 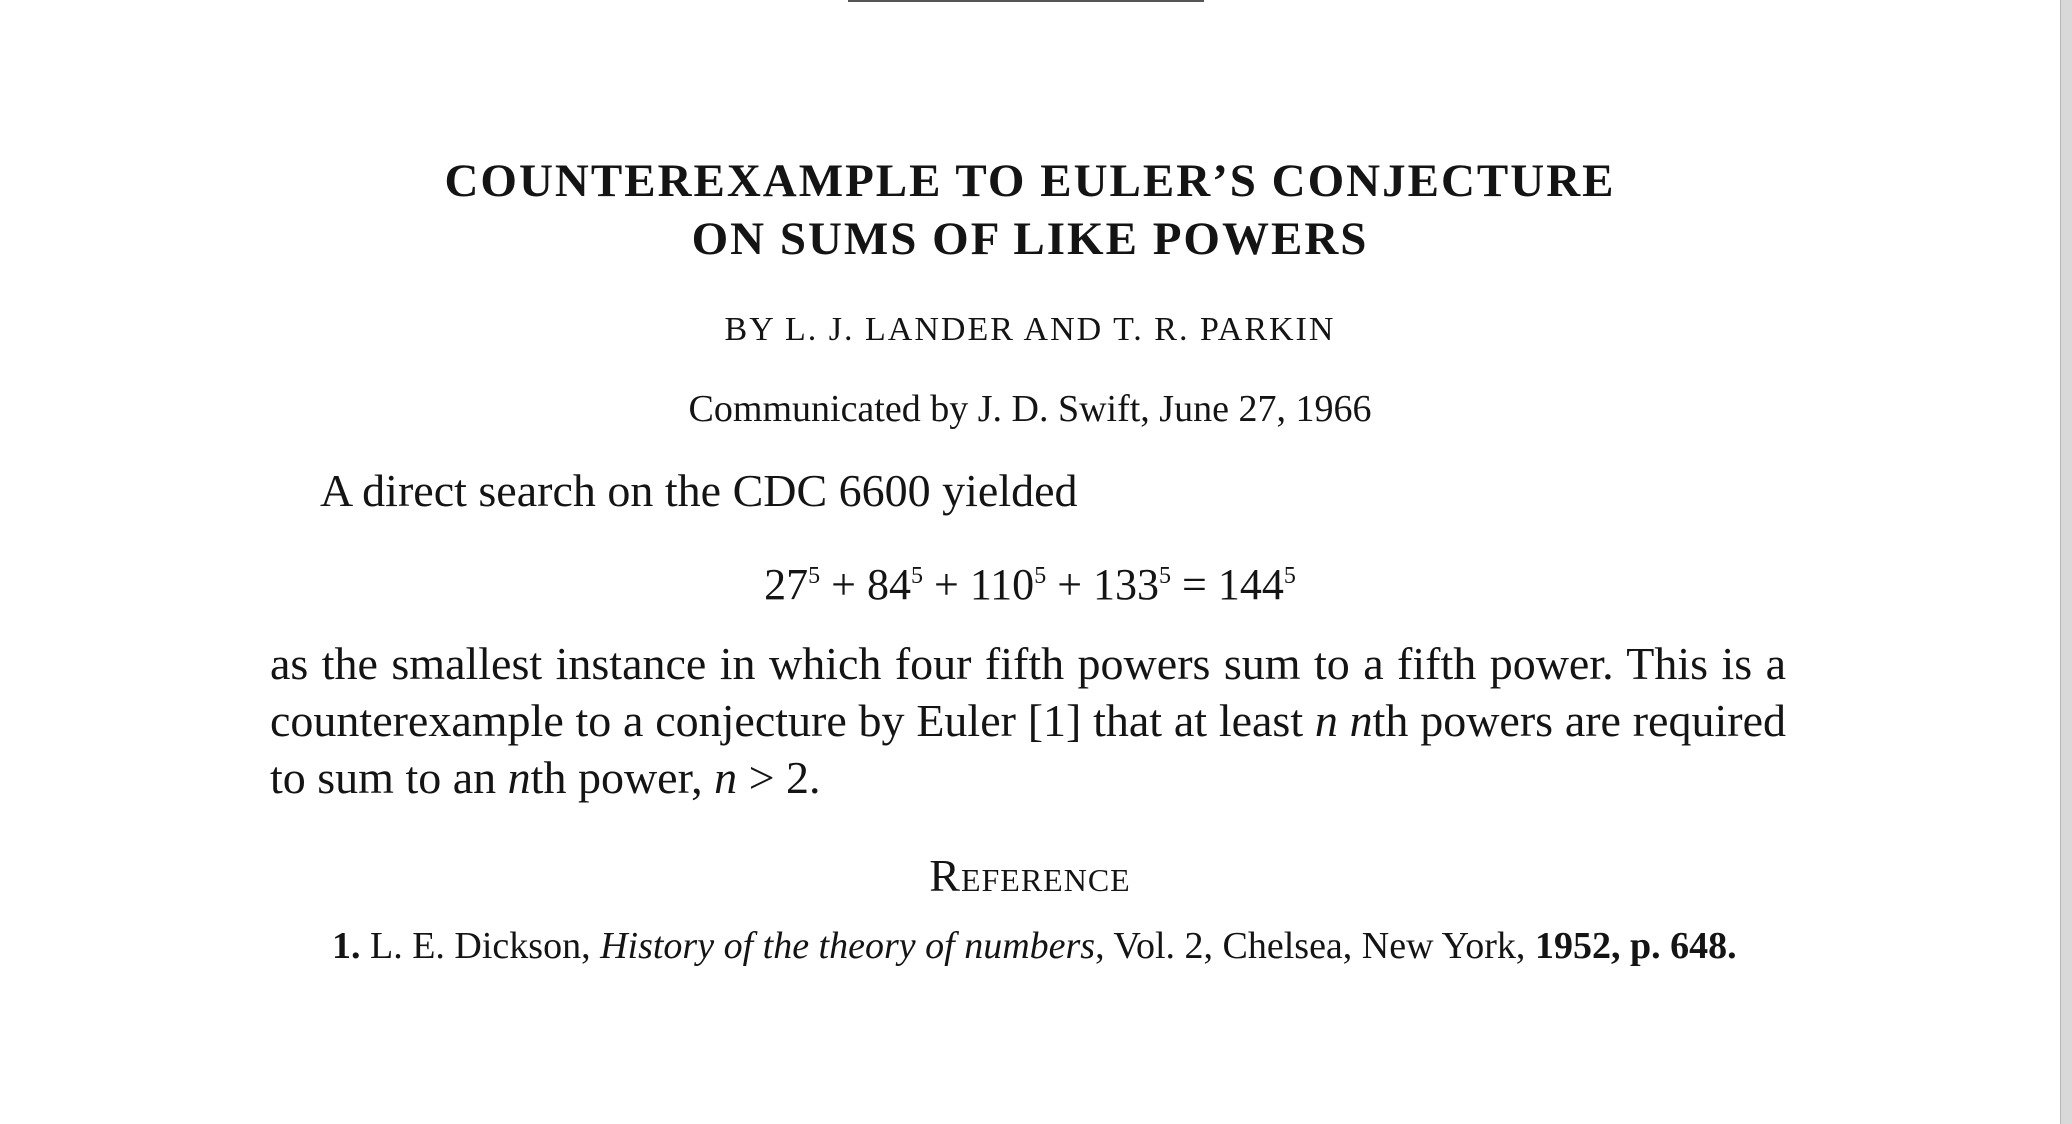 What do you see at coordinates (1194, 584) in the screenshot?
I see `equals-sign: =` at bounding box center [1194, 584].